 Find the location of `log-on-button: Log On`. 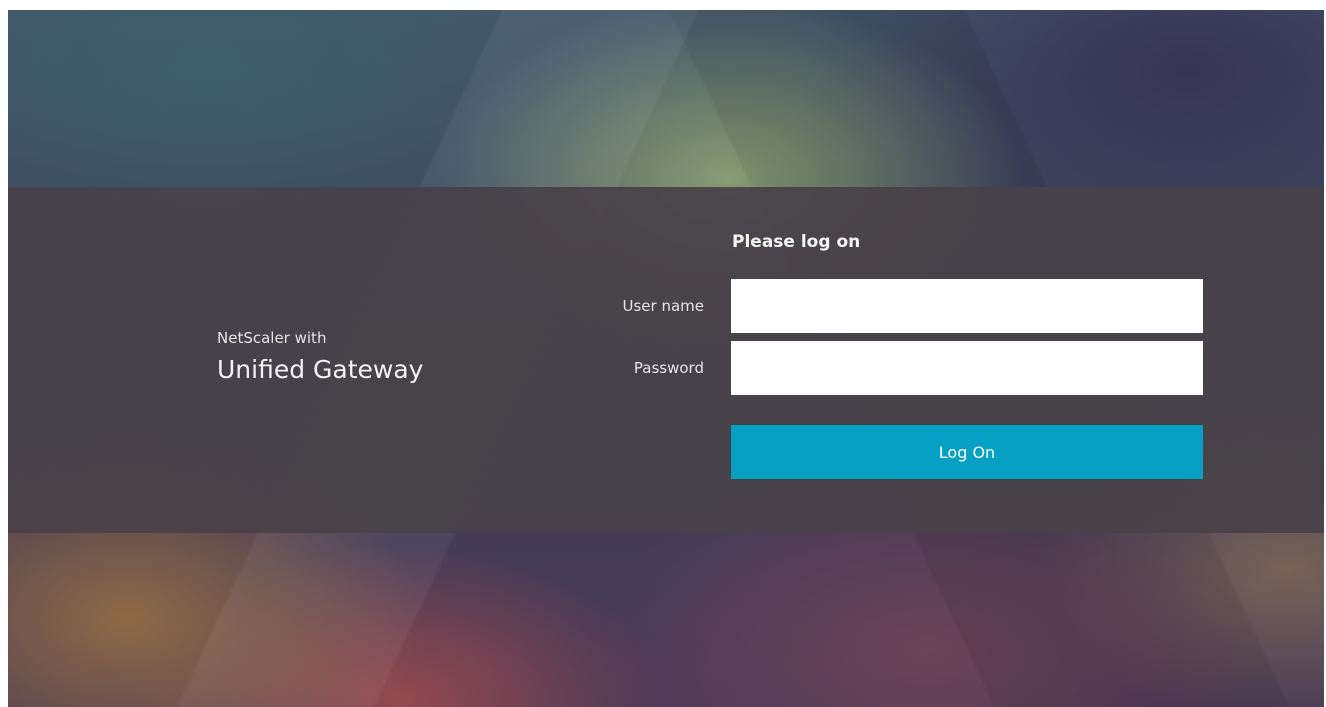

log-on-button: Log On is located at coordinates (967, 452).